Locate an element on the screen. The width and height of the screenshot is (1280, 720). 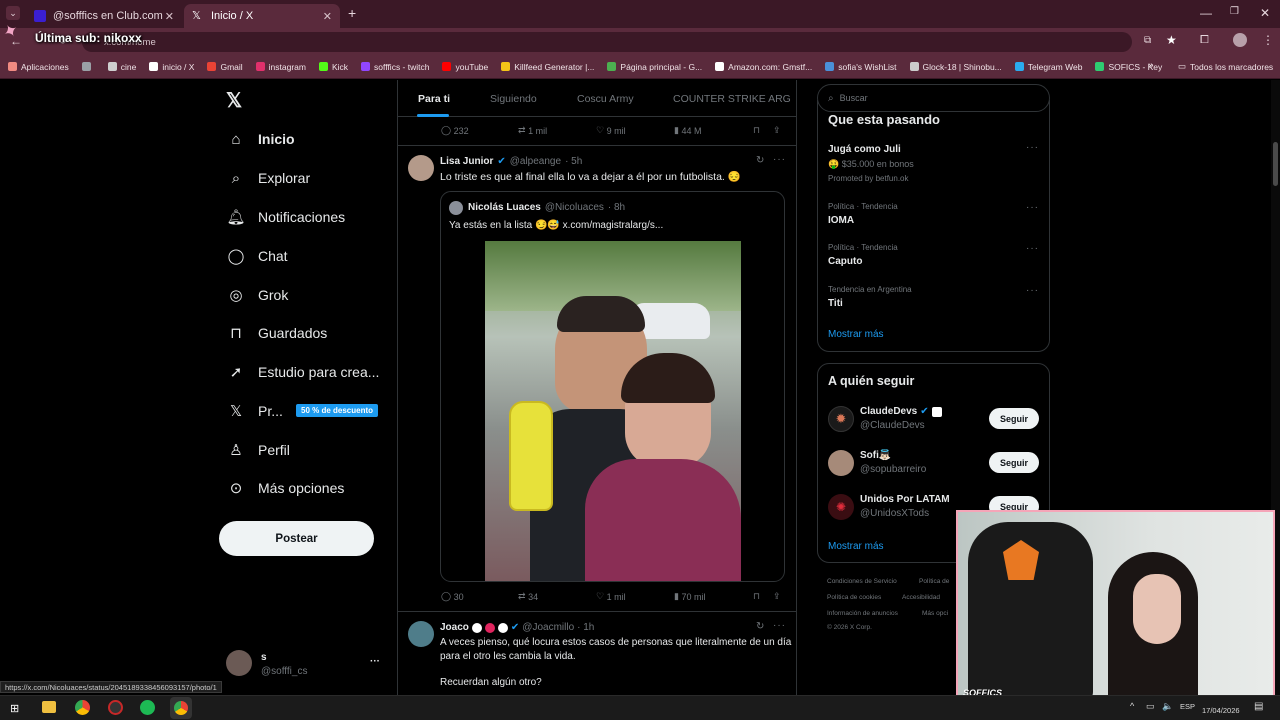
star-bookmark-icon: ★ is located at coordinates (1171, 40).